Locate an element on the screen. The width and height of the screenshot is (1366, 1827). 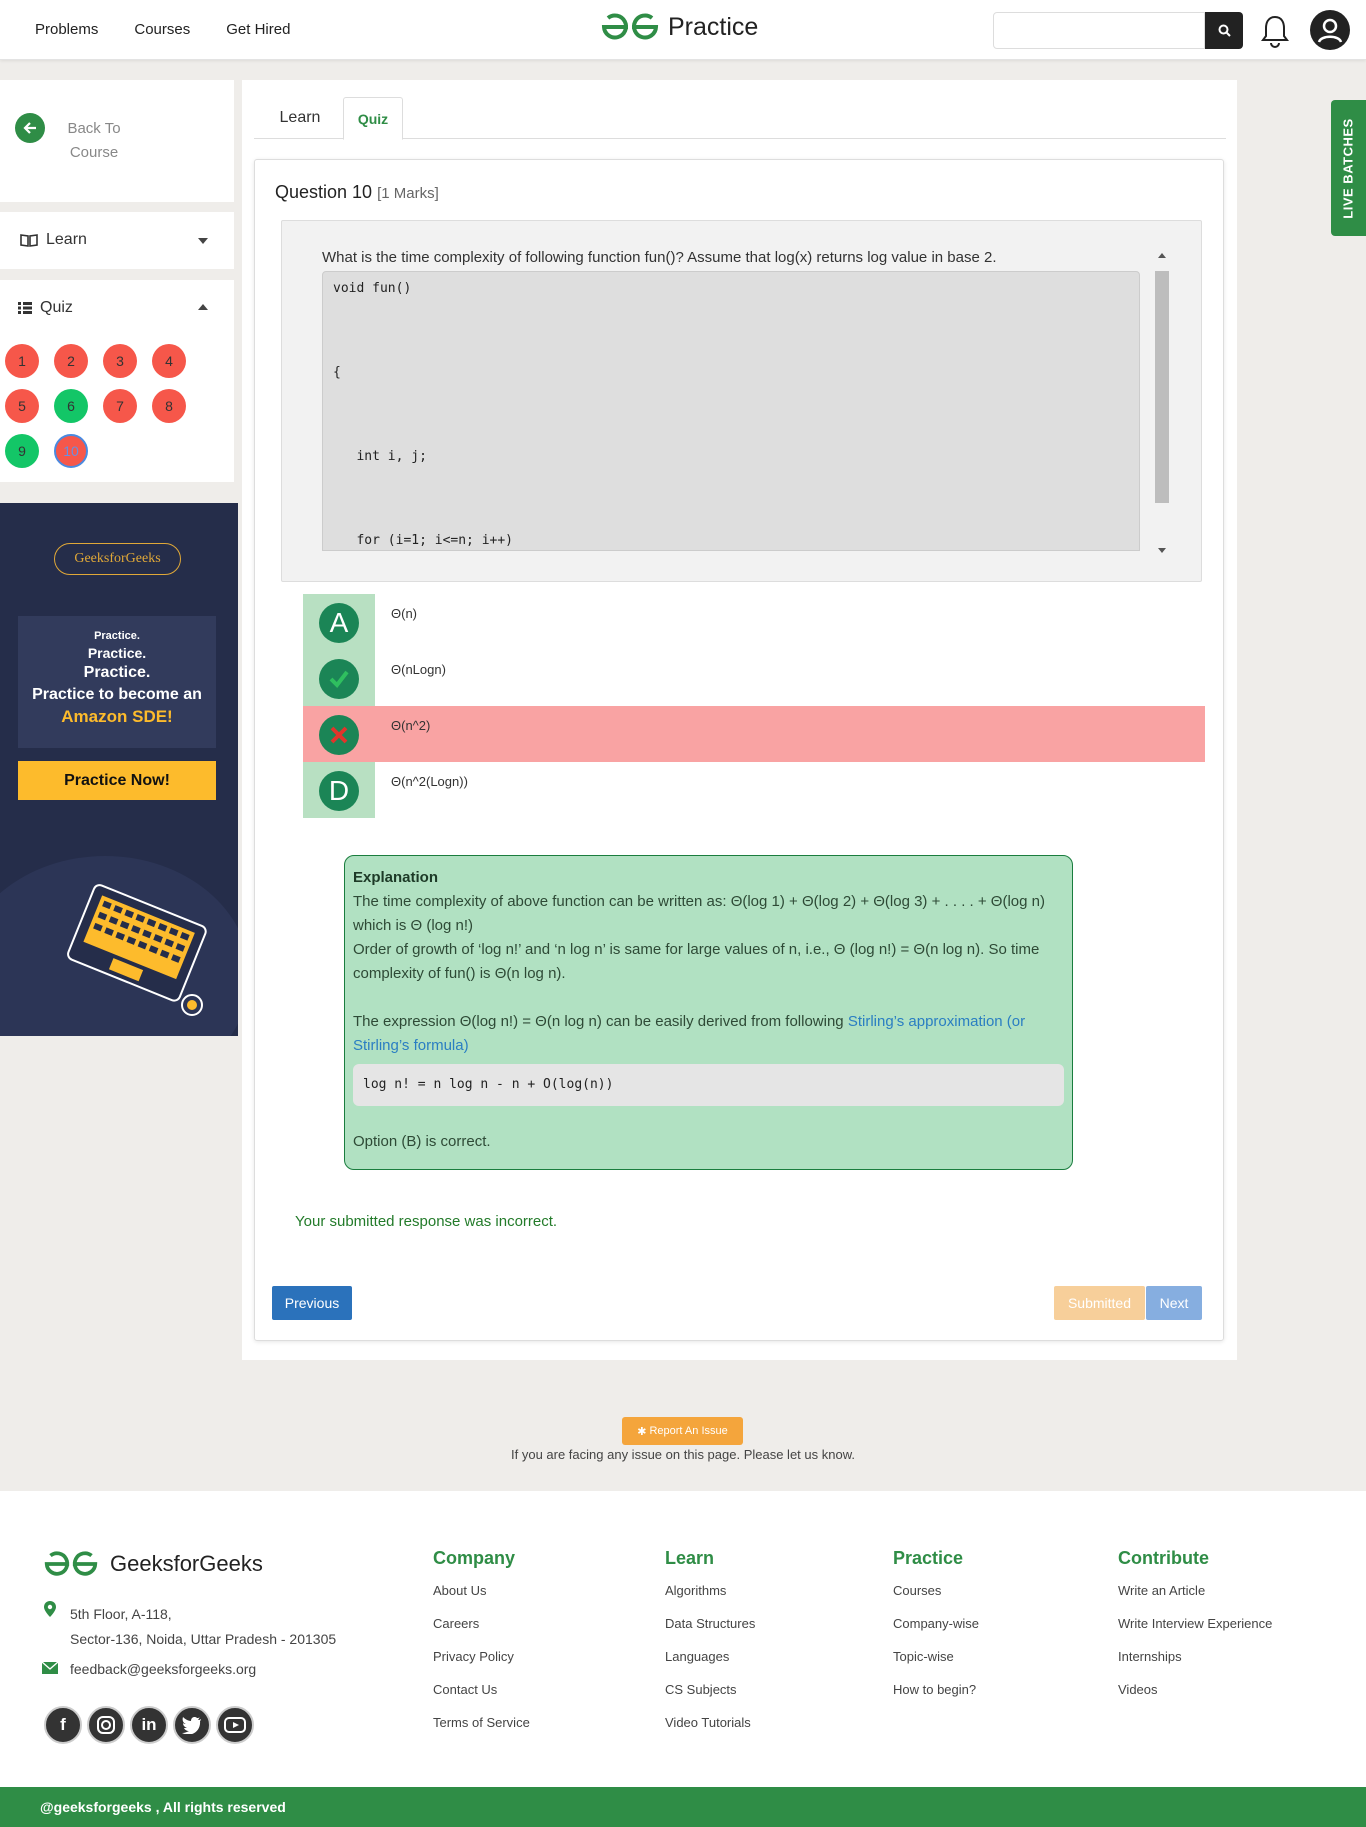
practice-now-button: Practice Now! is located at coordinates (117, 780).